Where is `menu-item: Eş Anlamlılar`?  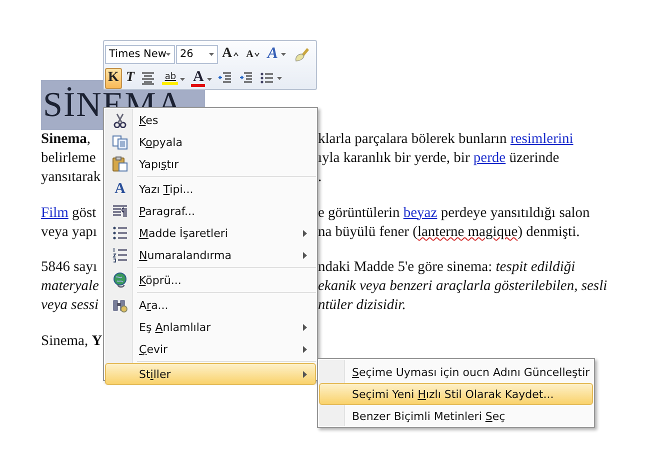
menu-item: Eş Anlamlılar is located at coordinates (210, 327).